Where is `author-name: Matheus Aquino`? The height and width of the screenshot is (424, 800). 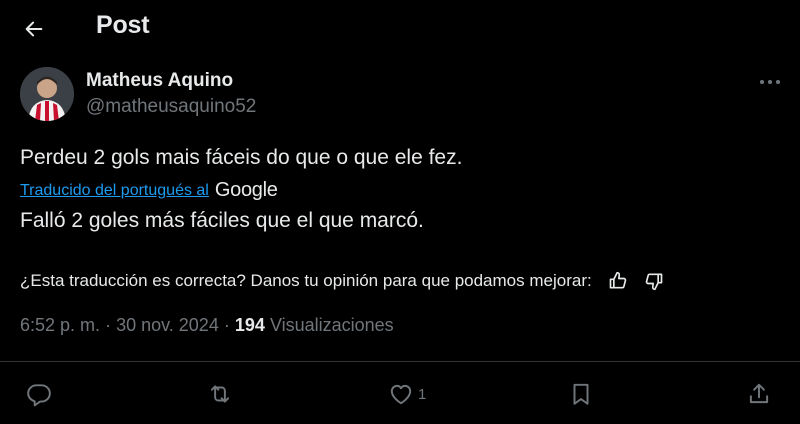 author-name: Matheus Aquino is located at coordinates (159, 81).